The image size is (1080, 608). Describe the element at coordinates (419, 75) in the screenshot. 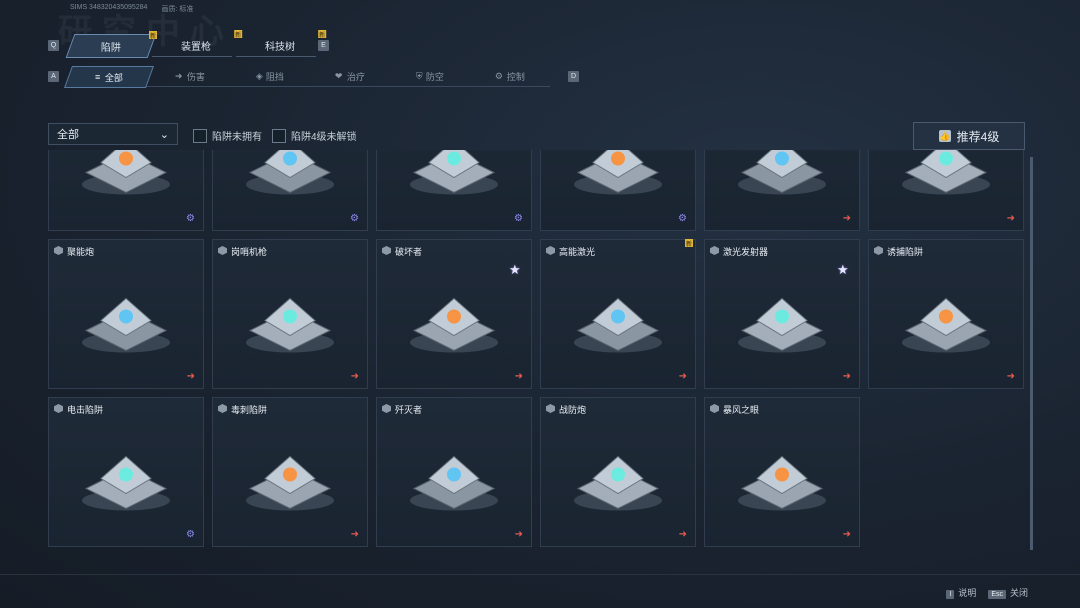

I see `shield-icon: ⛨` at that location.